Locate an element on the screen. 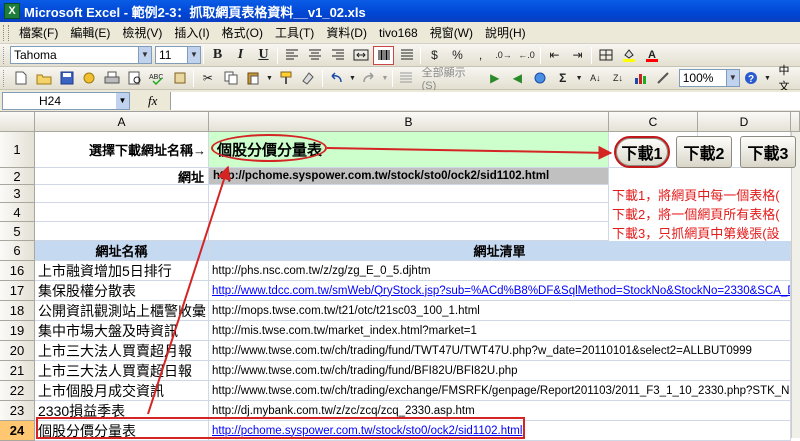 This screenshot has width=800, height=441. column-header-b: B is located at coordinates (409, 122).